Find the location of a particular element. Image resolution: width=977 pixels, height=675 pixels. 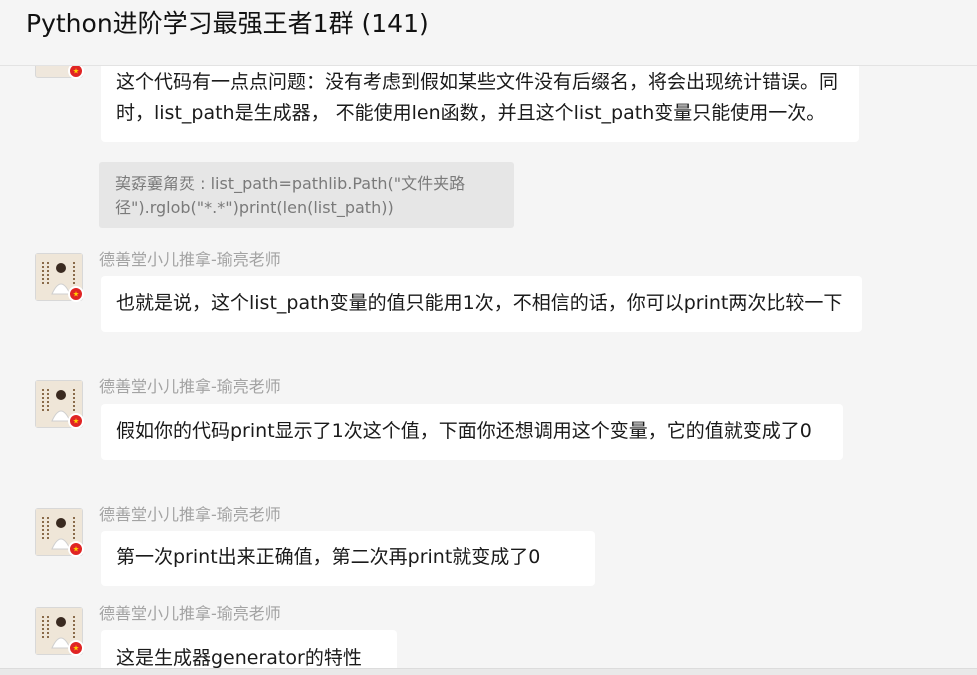

message-bubble: 第一次print出来正确值，第二次再print就变成了0 is located at coordinates (348, 558).